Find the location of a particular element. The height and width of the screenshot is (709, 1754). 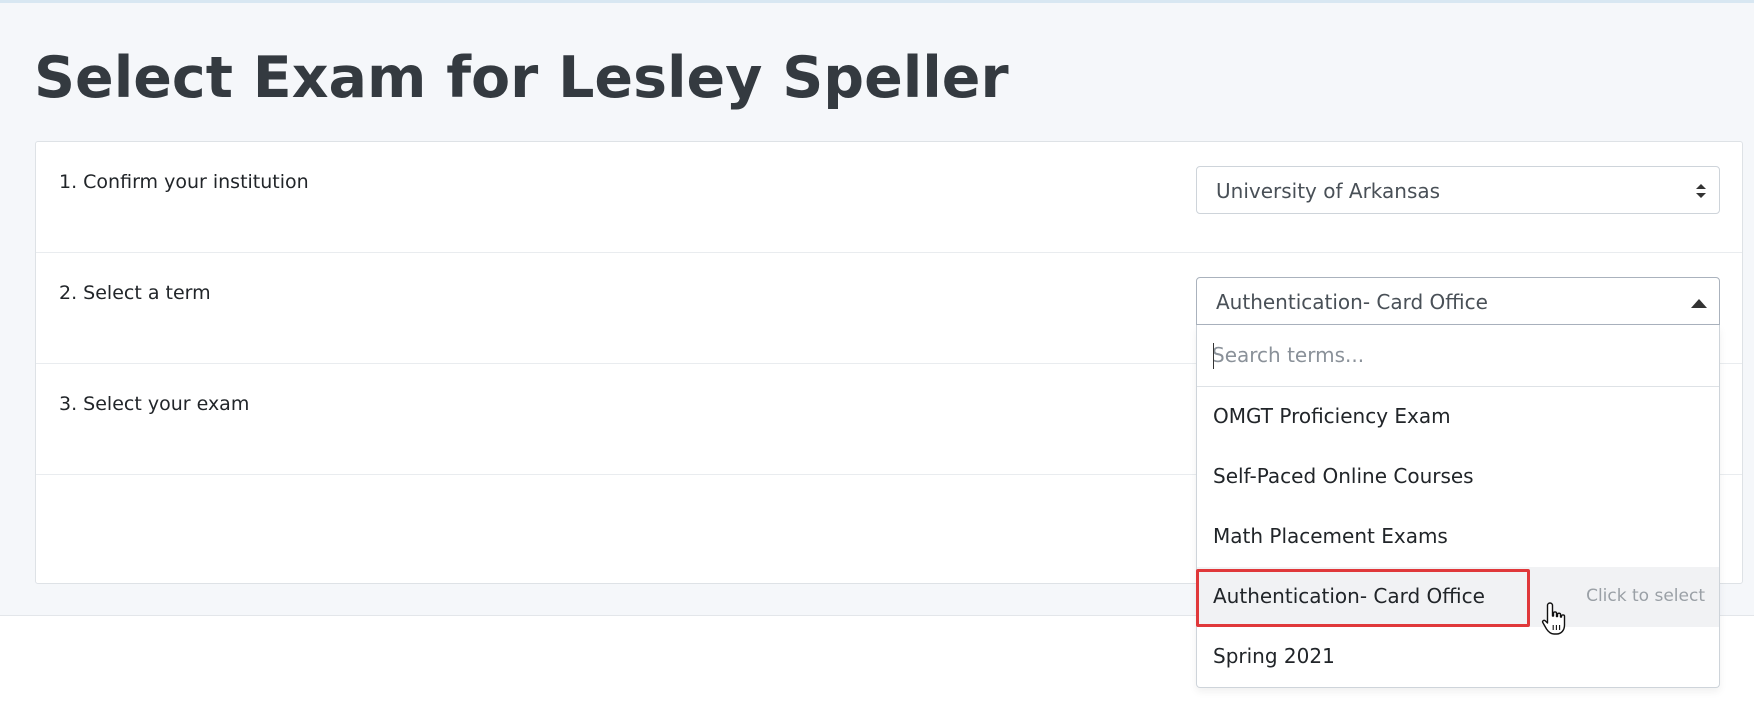

term-select: Authentication- Card Office is located at coordinates (1458, 301).